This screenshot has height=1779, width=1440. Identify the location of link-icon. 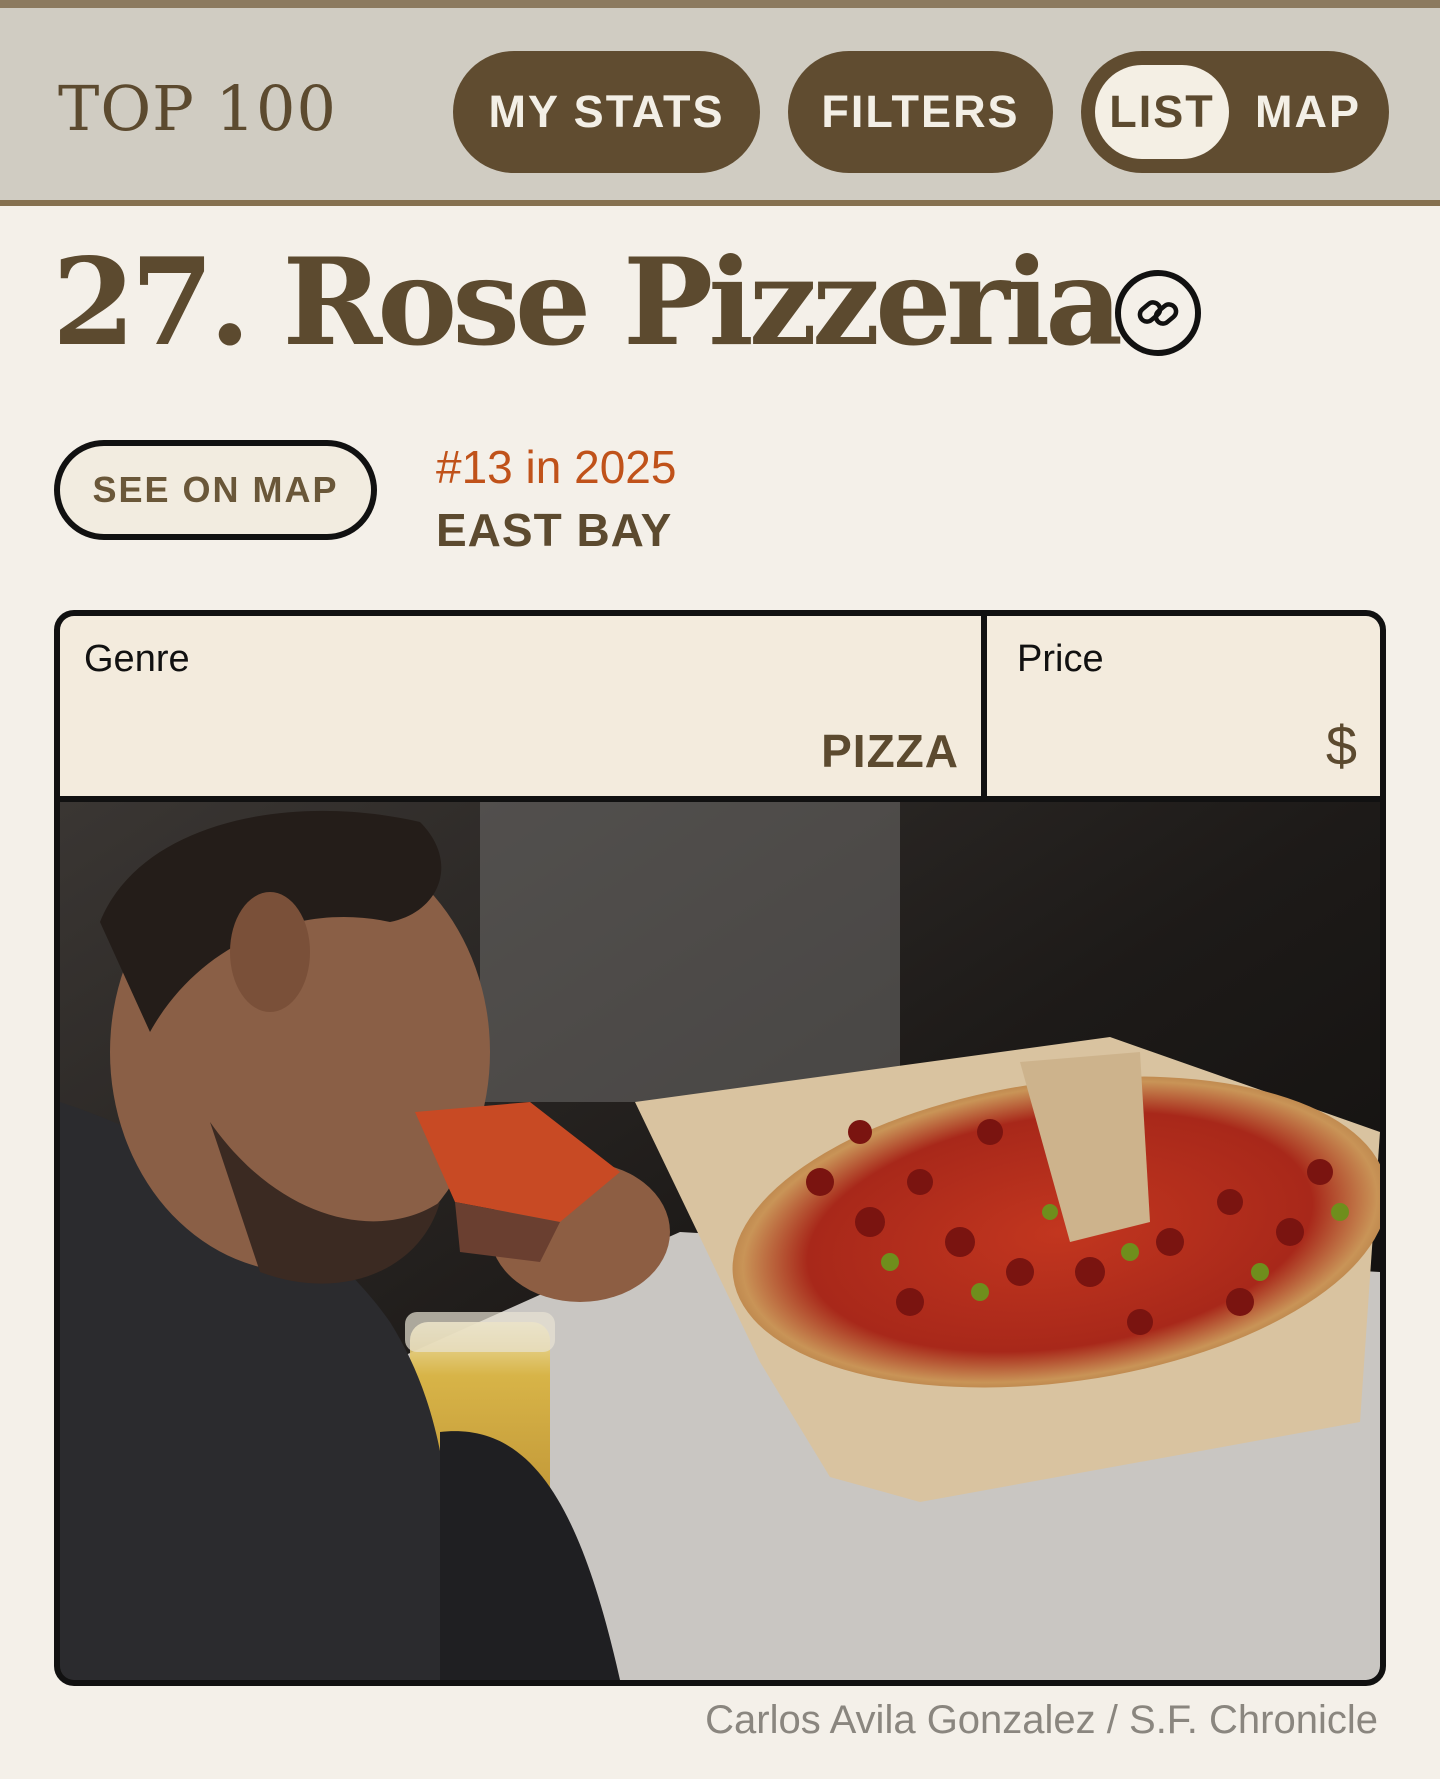
(1158, 313).